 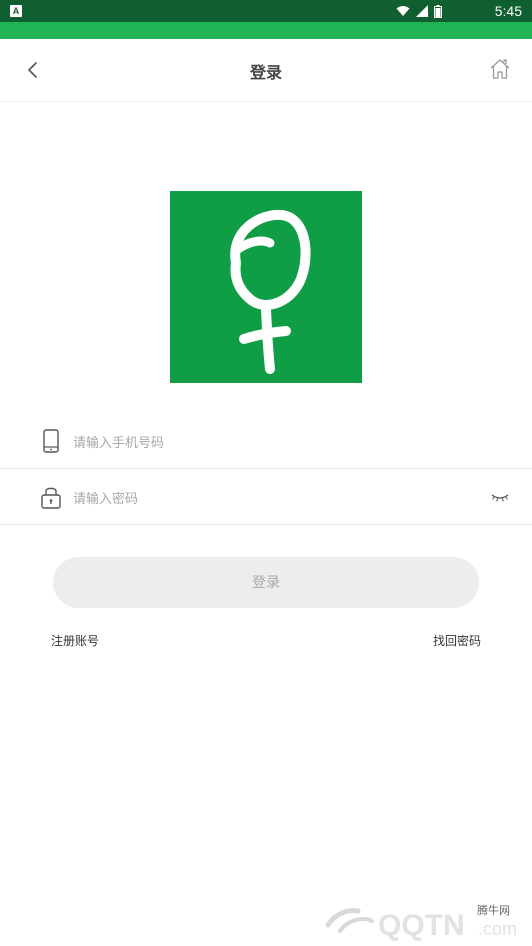 I want to click on status-bar: A 5:45, so click(x=266, y=11).